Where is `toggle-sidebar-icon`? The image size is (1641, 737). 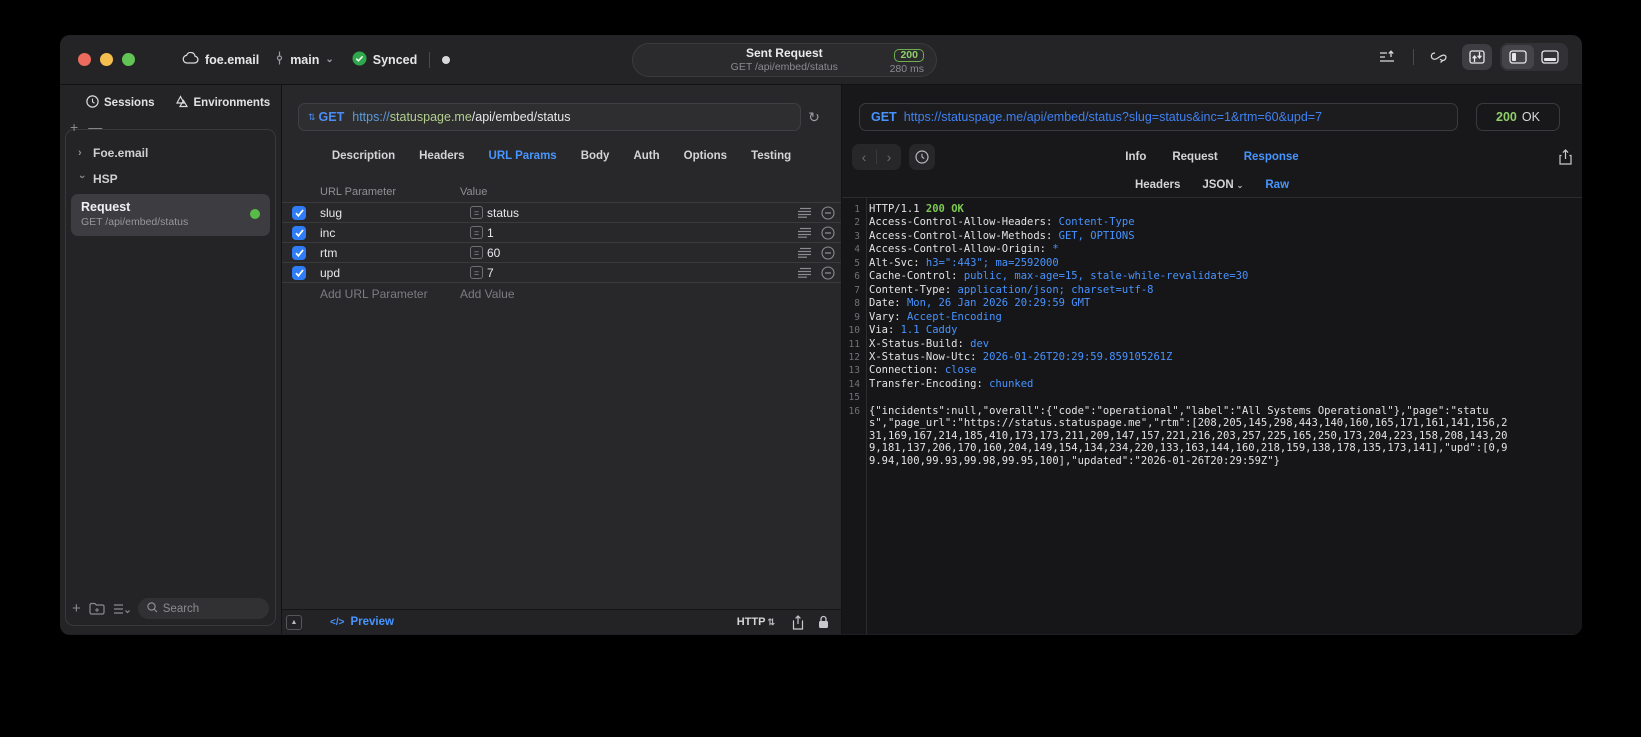 toggle-sidebar-icon is located at coordinates (1518, 57).